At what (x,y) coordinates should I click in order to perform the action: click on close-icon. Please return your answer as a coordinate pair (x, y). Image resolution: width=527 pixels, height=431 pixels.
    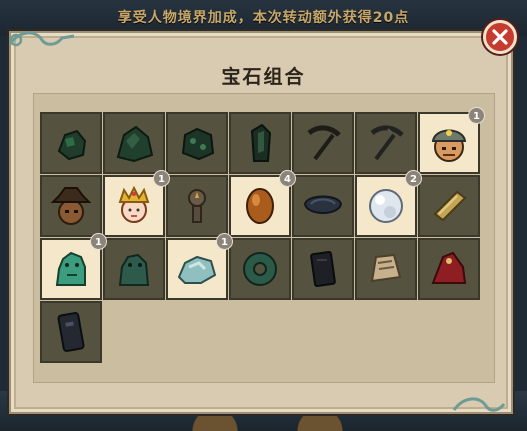
    Looking at the image, I should click on (500, 37).